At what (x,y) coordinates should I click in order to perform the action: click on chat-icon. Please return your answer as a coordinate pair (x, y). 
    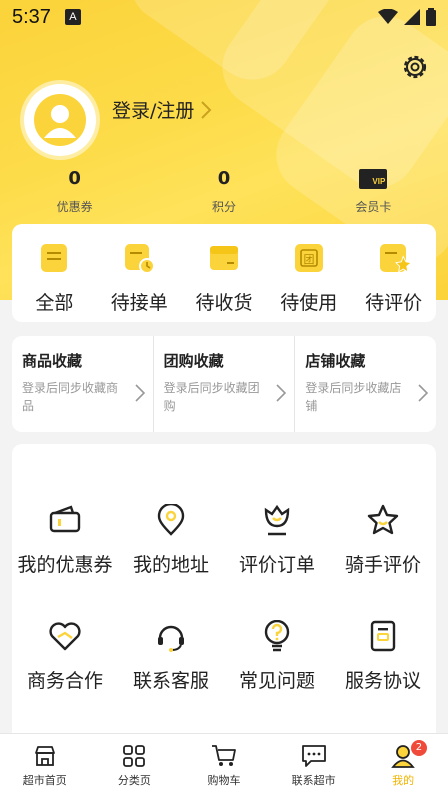
    Looking at the image, I should click on (313, 756).